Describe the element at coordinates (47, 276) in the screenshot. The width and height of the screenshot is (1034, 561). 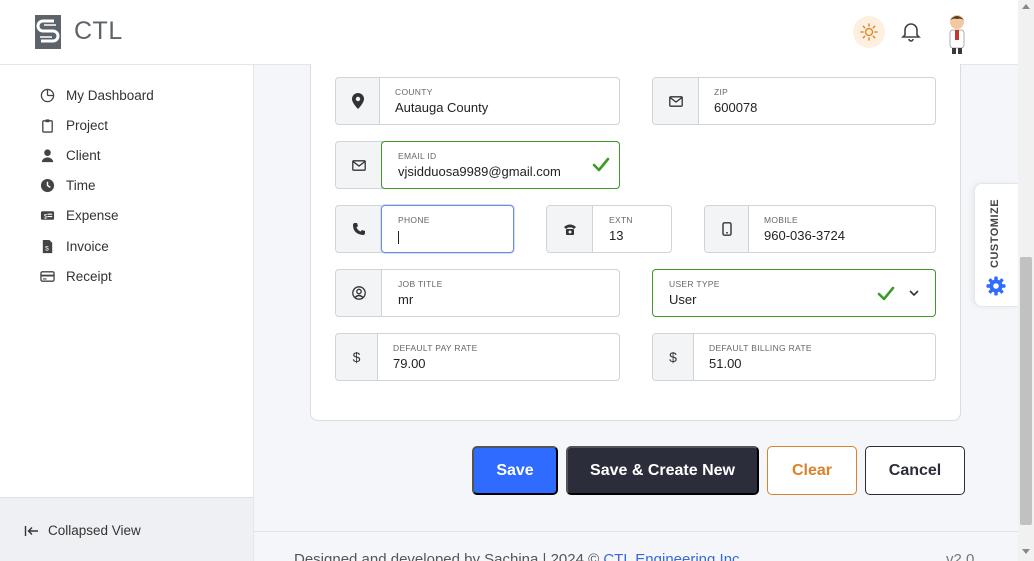
I see `receipt-icon` at that location.